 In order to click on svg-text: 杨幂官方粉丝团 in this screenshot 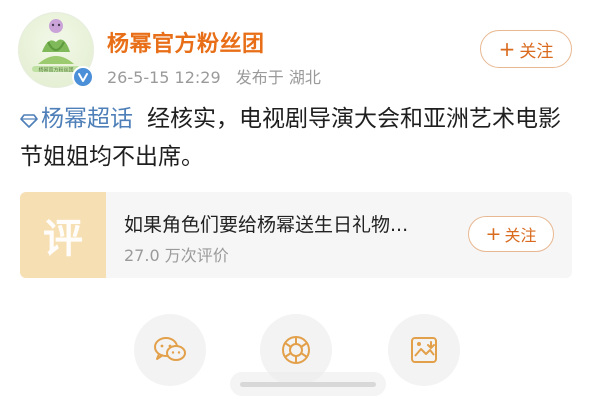, I will do `click(55, 70)`.